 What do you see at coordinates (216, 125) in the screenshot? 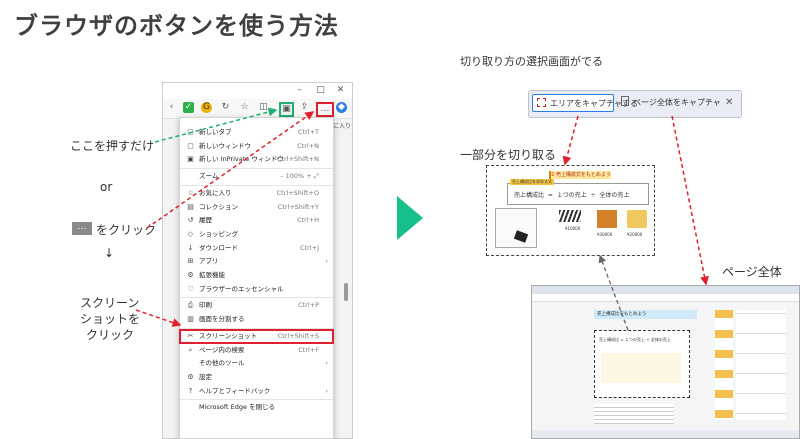
I see `arrow-press-here` at bounding box center [216, 125].